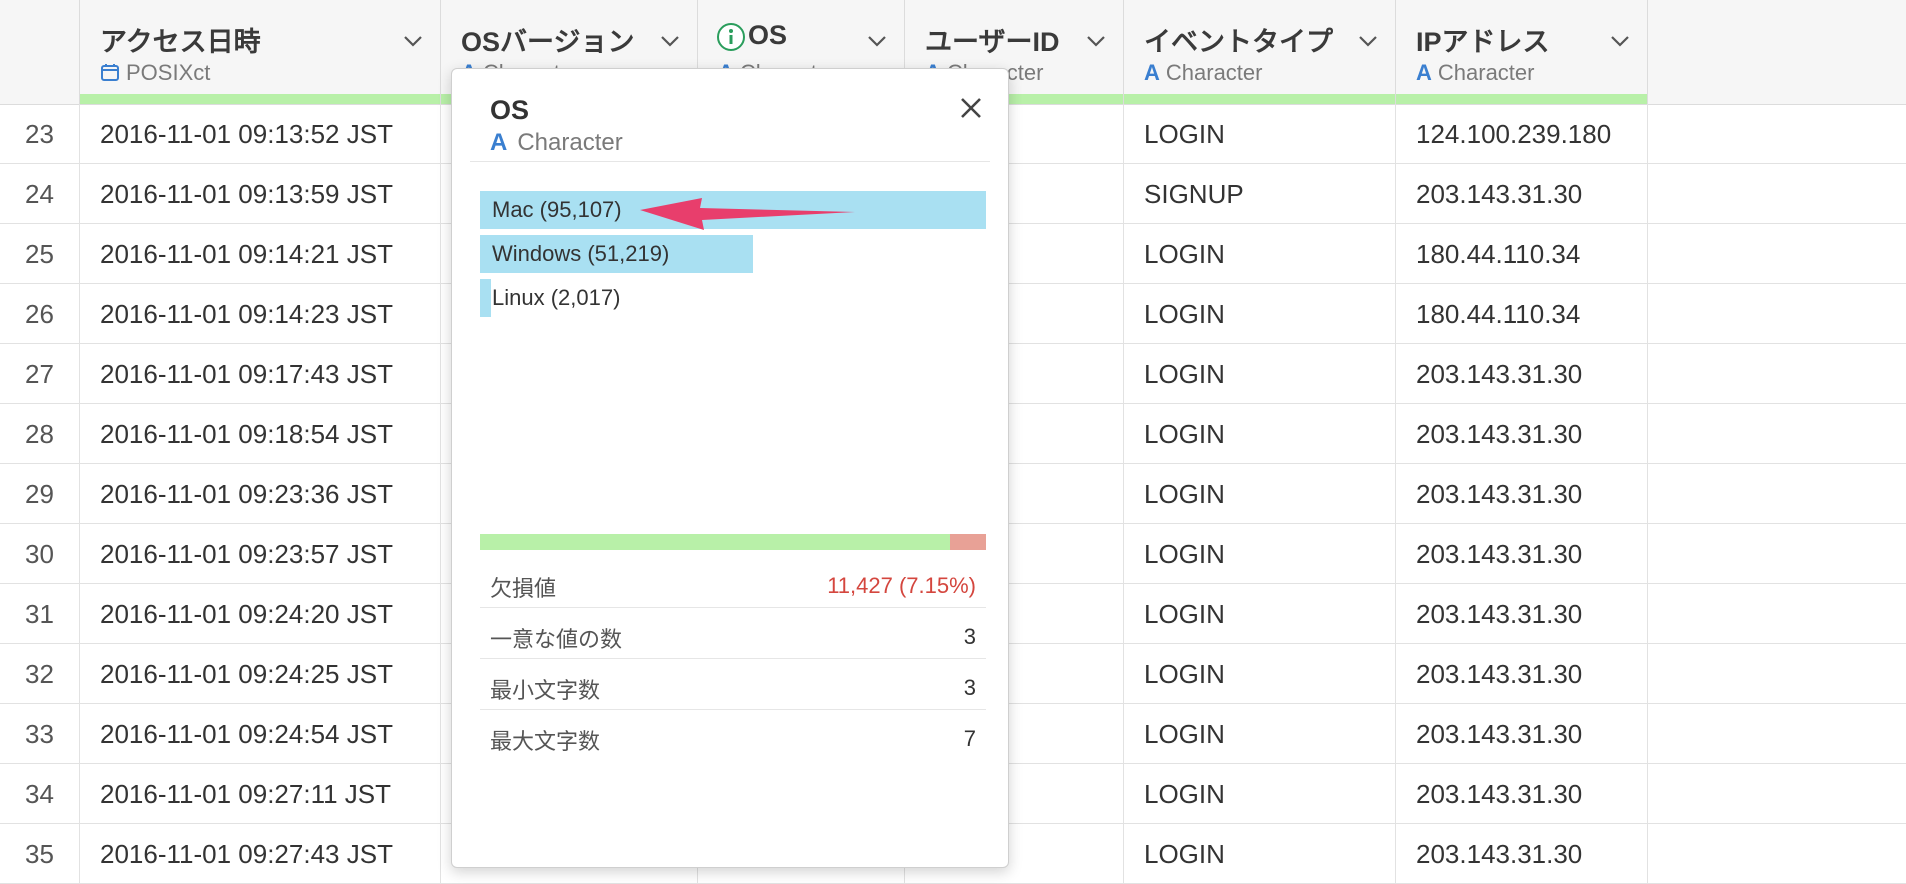 This screenshot has width=1906, height=884. I want to click on row-number: 28, so click(40, 434).